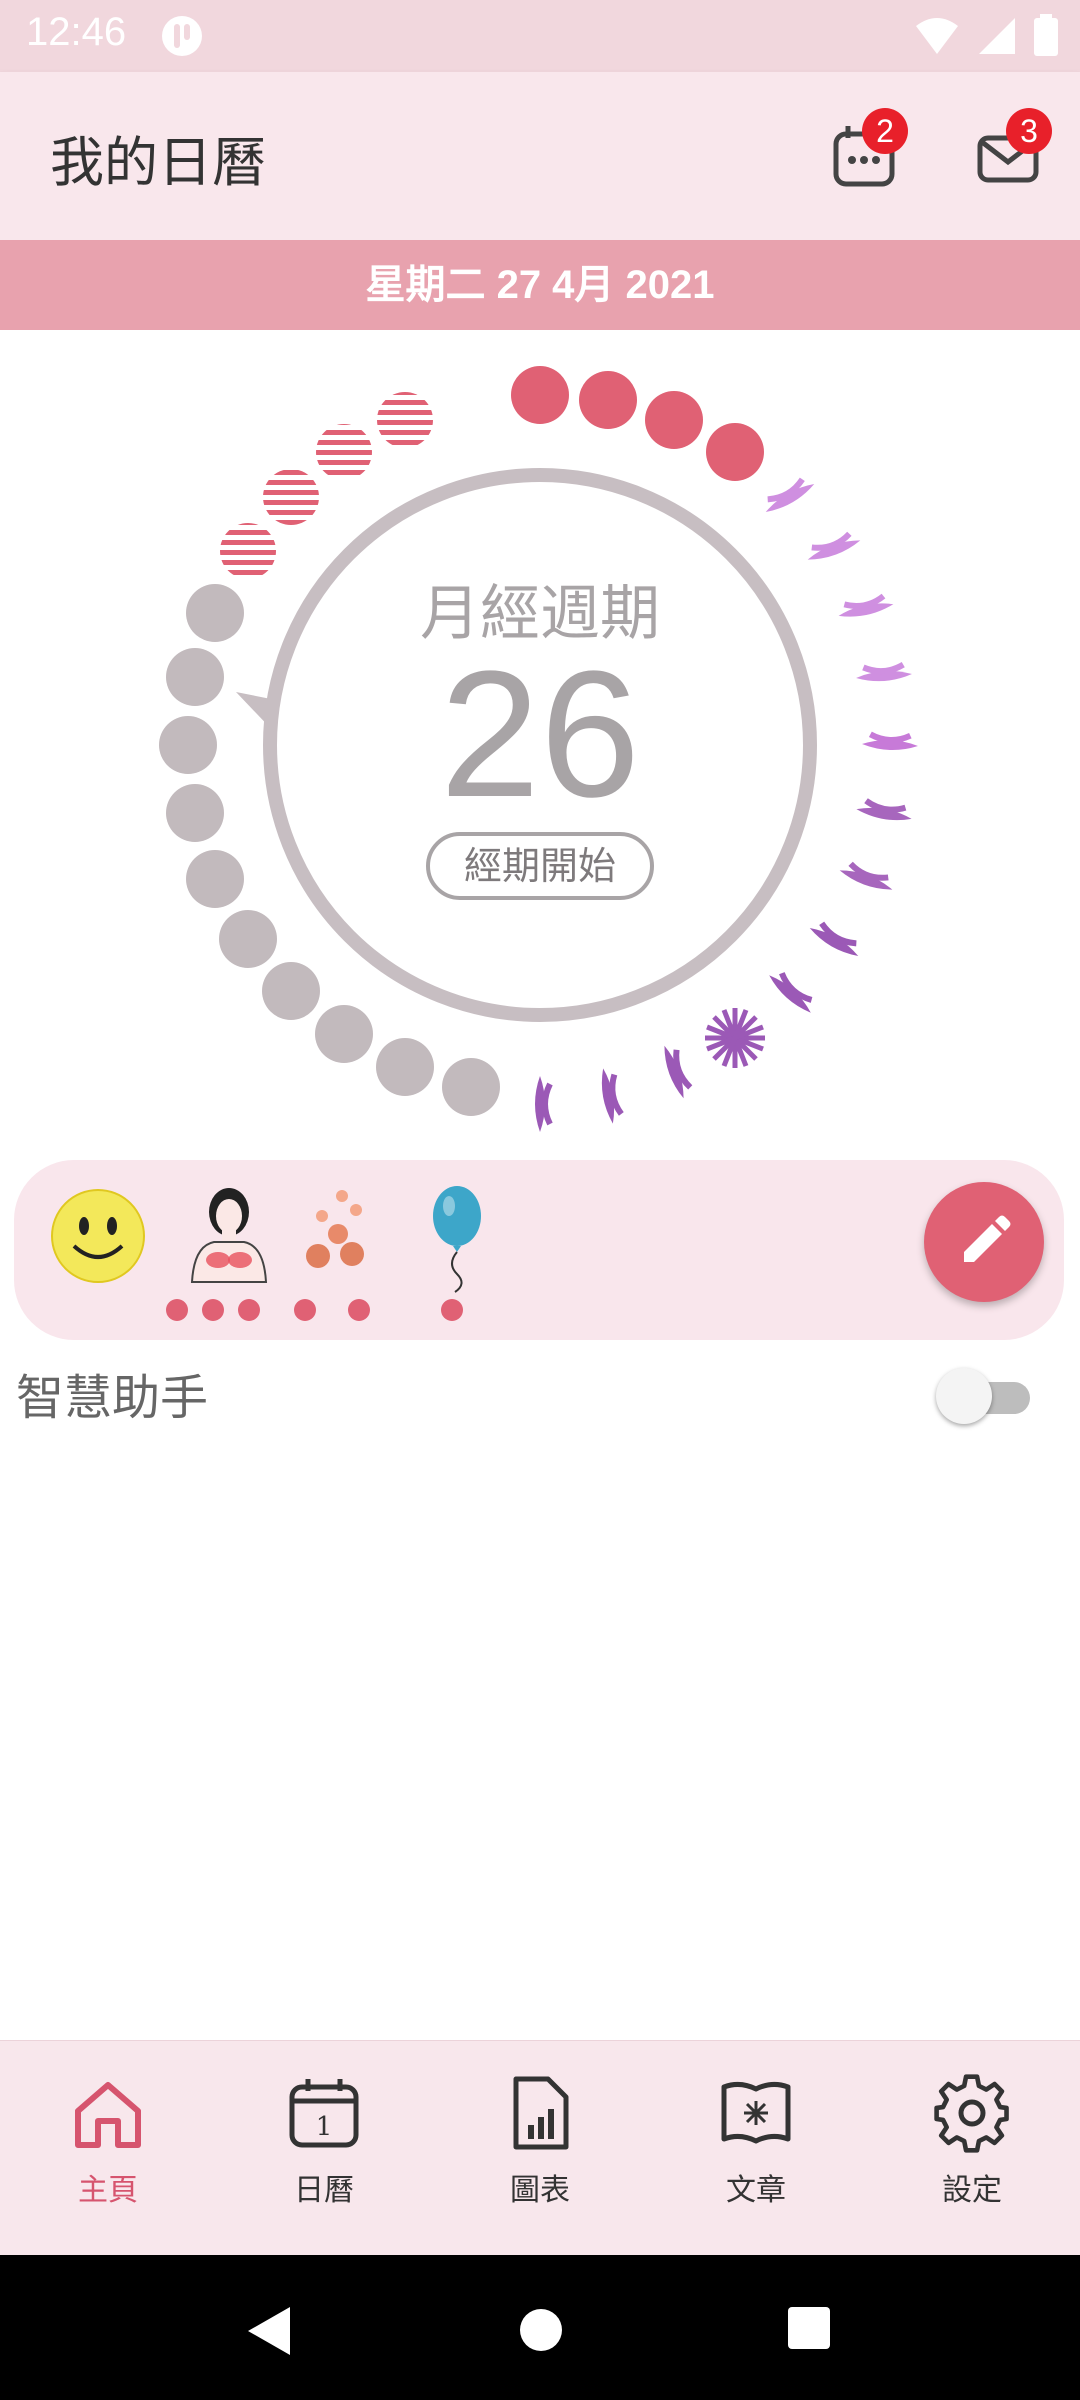  Describe the element at coordinates (885, 131) in the screenshot. I see `calendar-badge: 2` at that location.